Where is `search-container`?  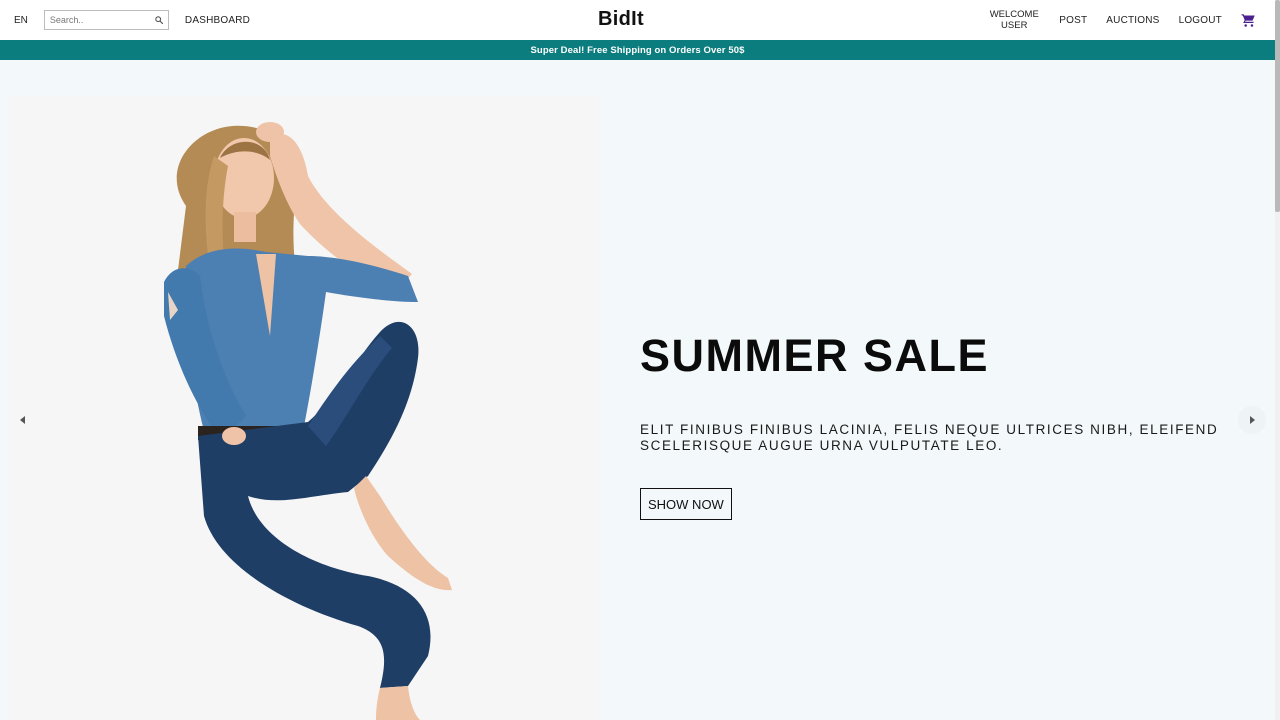
search-container is located at coordinates (106, 20).